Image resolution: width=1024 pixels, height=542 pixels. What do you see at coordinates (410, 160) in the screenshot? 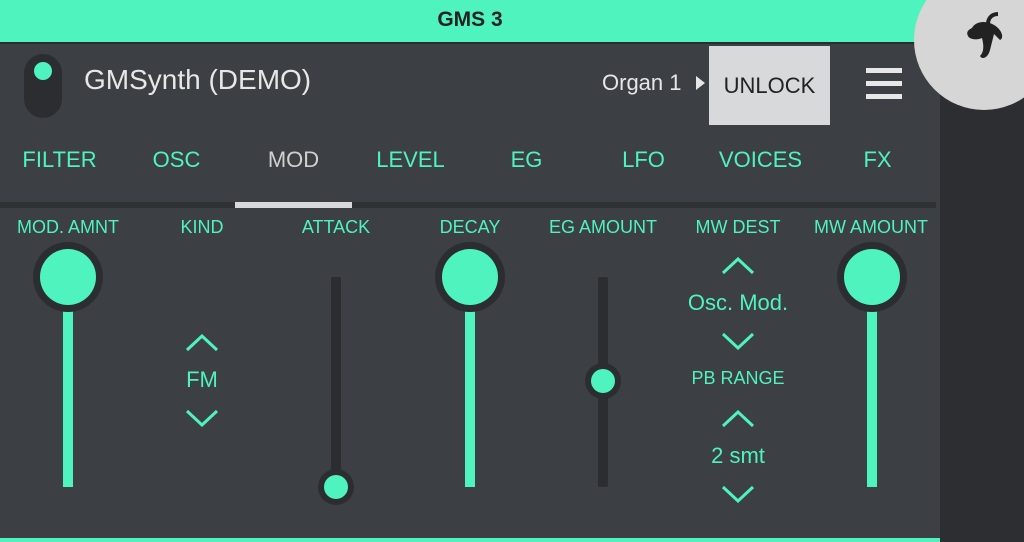
I see `tab-level: LEVEL` at bounding box center [410, 160].